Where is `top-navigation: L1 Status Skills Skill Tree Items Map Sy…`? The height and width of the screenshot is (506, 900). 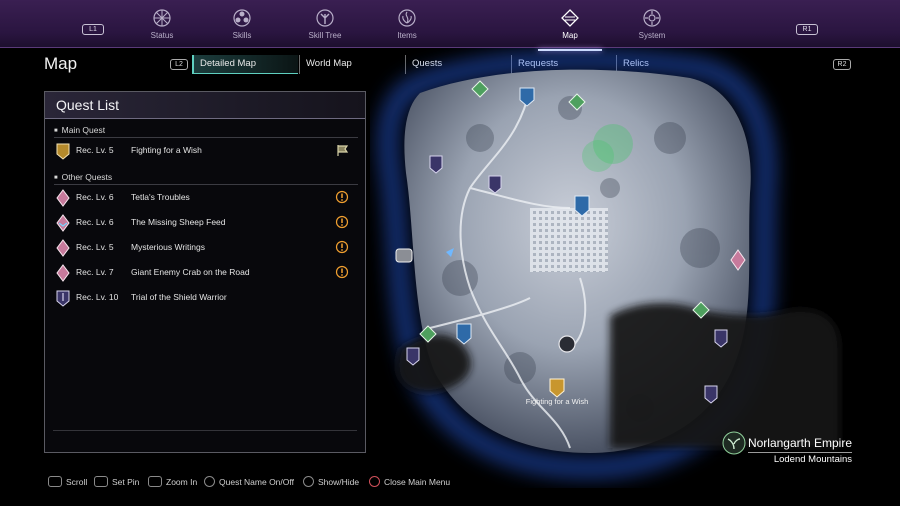 top-navigation: L1 Status Skills Skill Tree Items Map Sy… is located at coordinates (450, 25).